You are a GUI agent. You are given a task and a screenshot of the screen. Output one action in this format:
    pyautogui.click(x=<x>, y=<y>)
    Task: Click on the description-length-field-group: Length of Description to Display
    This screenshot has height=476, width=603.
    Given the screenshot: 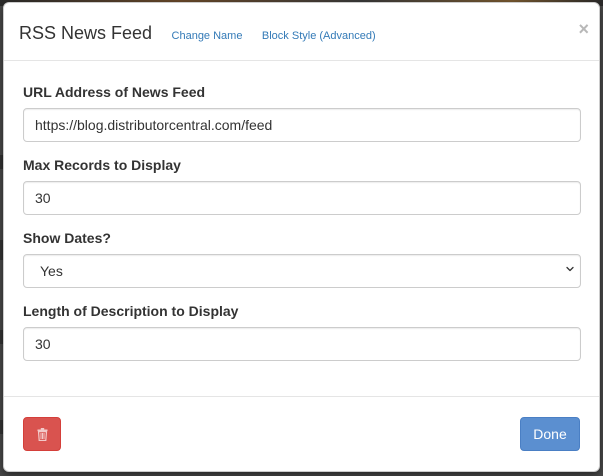 What is the action you would take?
    pyautogui.click(x=302, y=331)
    